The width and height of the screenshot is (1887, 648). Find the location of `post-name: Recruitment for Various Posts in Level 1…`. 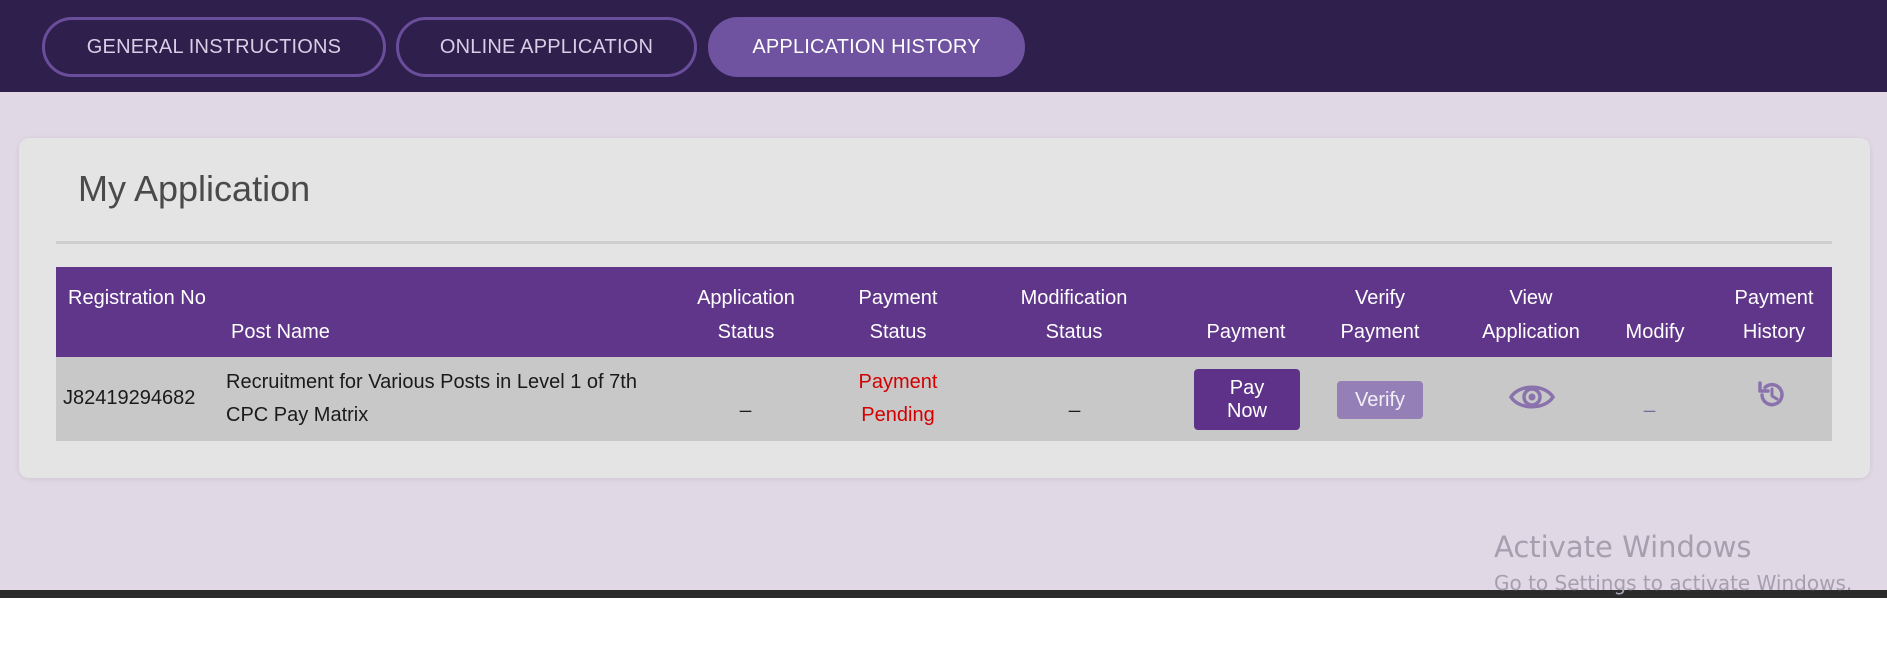

post-name: Recruitment for Various Posts in Level 1… is located at coordinates (431, 398).